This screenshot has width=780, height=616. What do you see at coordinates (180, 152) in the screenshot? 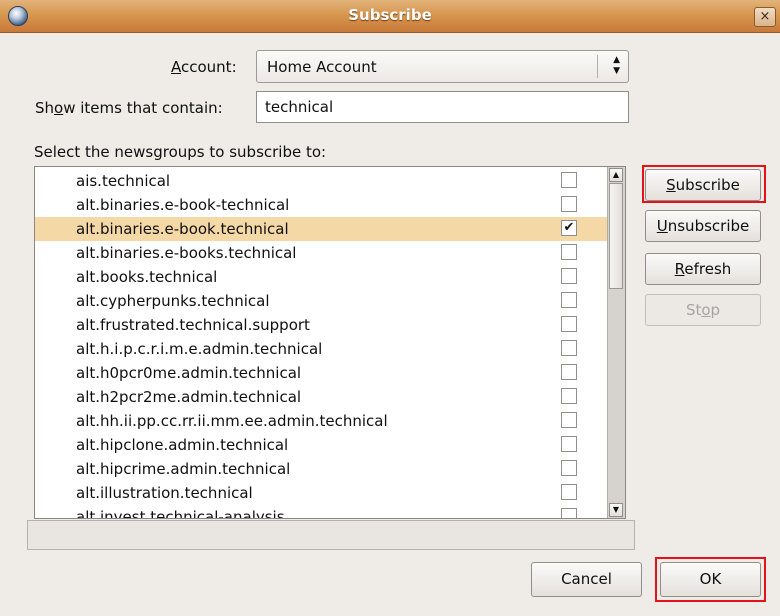
I see `list-caption: Select the newsgroups to subscribe to:` at bounding box center [180, 152].